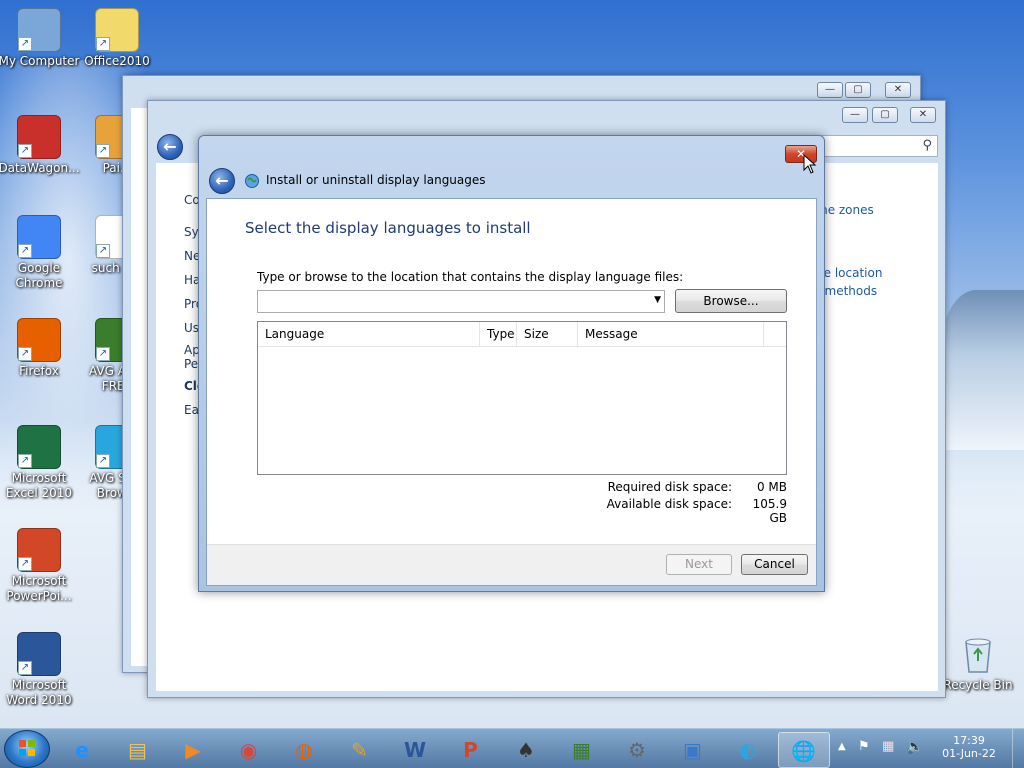 This screenshot has width=1024, height=768. What do you see at coordinates (39, 275) in the screenshot?
I see `desktop-icon-label: Google Chrome` at bounding box center [39, 275].